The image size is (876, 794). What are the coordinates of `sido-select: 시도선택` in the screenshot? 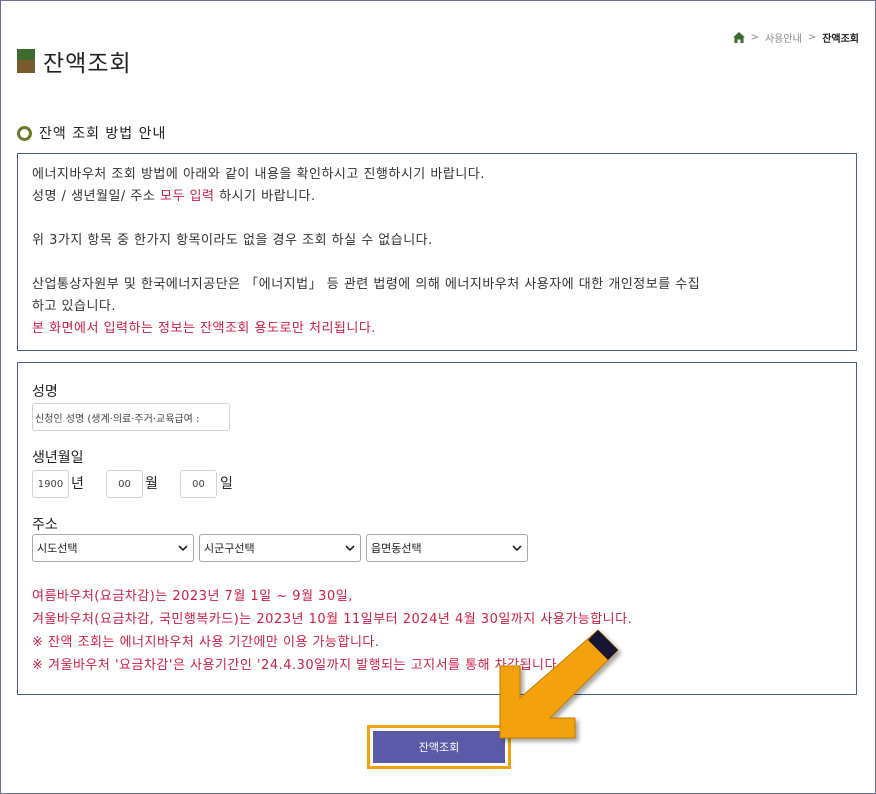 It's located at (113, 548).